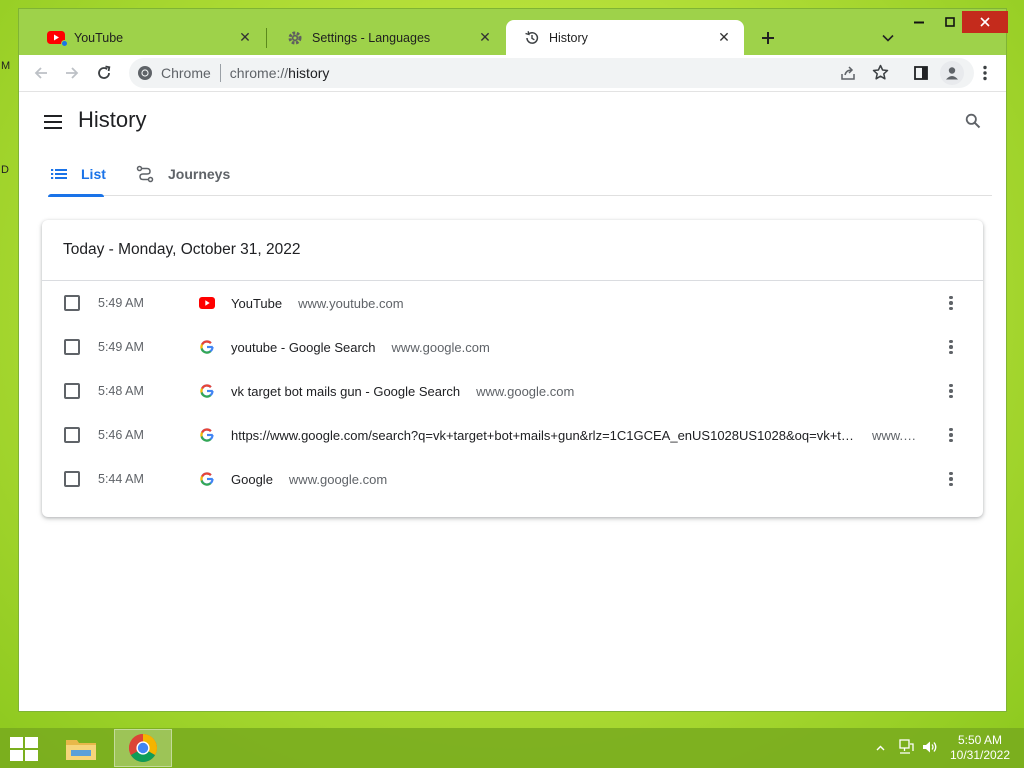 Image resolution: width=1024 pixels, height=768 pixels. I want to click on tab-youtube: YouTube ✕, so click(147, 37).